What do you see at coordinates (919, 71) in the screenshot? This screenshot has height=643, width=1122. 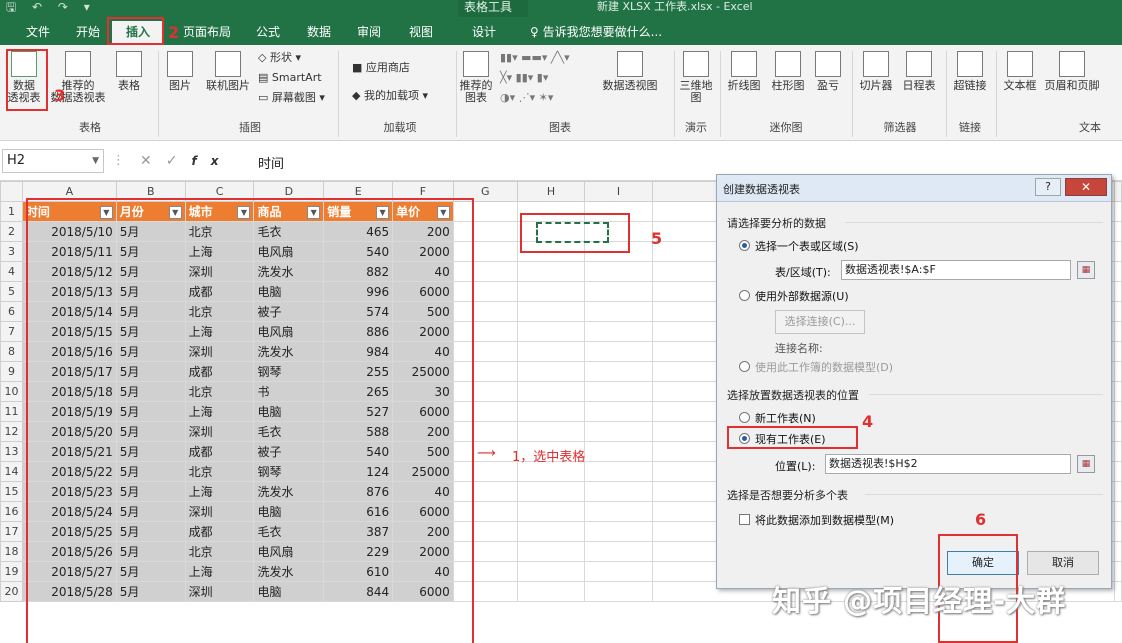 I see `timeline-button: 日程表` at bounding box center [919, 71].